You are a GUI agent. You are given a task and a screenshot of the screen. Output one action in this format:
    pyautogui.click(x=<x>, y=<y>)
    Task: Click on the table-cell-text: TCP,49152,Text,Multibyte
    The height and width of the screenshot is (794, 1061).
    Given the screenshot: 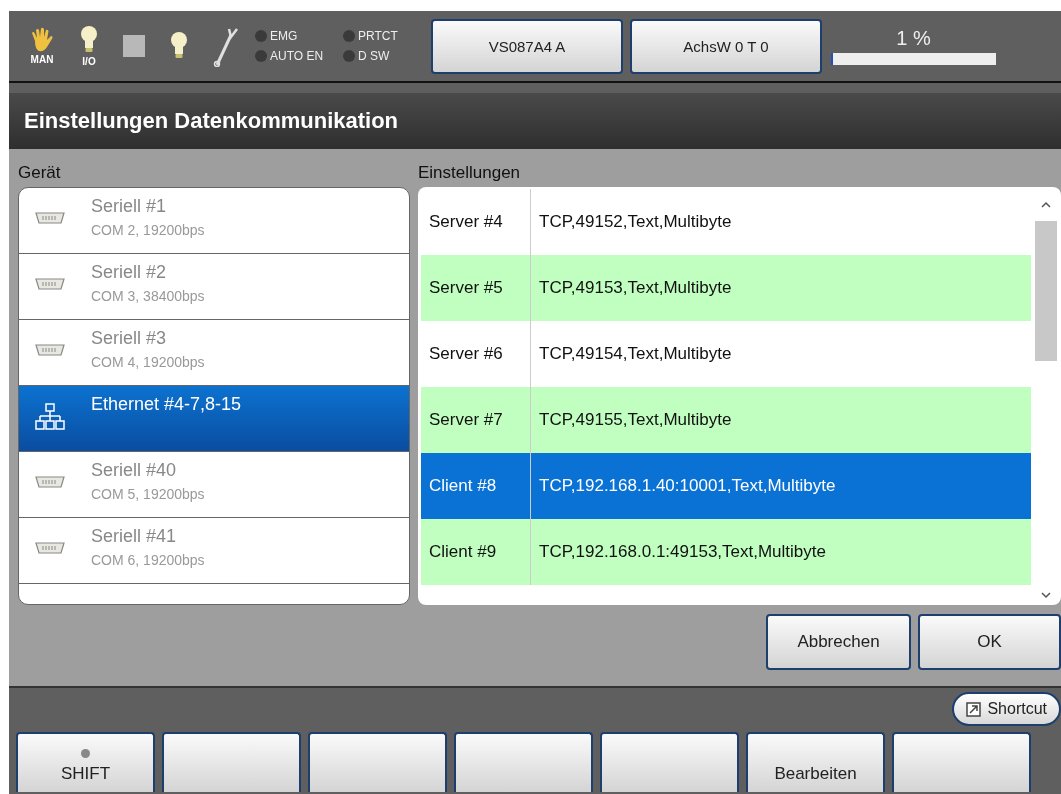 What is the action you would take?
    pyautogui.click(x=635, y=222)
    